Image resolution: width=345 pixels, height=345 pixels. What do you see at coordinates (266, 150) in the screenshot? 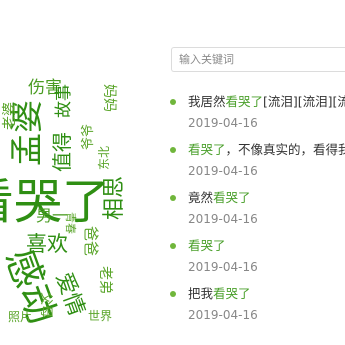
I see `comment-link: 看哭了，不像真实的，看得我好感动` at bounding box center [266, 150].